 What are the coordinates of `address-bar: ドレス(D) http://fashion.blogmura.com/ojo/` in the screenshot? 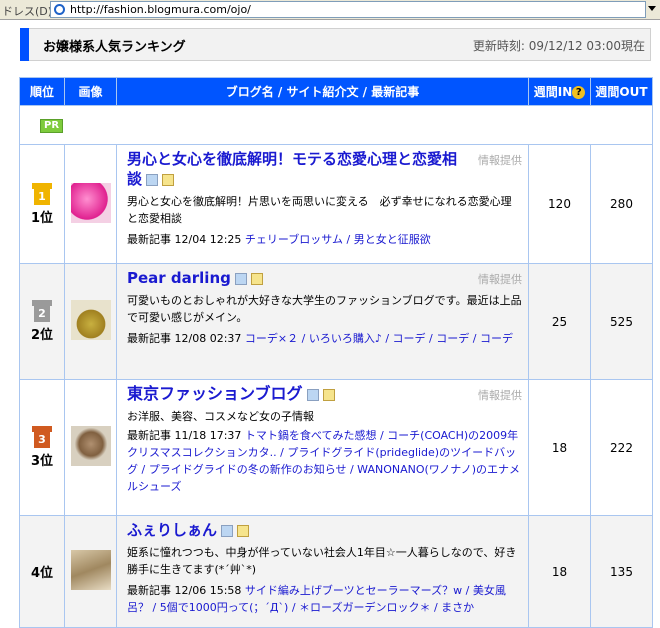 It's located at (330, 10).